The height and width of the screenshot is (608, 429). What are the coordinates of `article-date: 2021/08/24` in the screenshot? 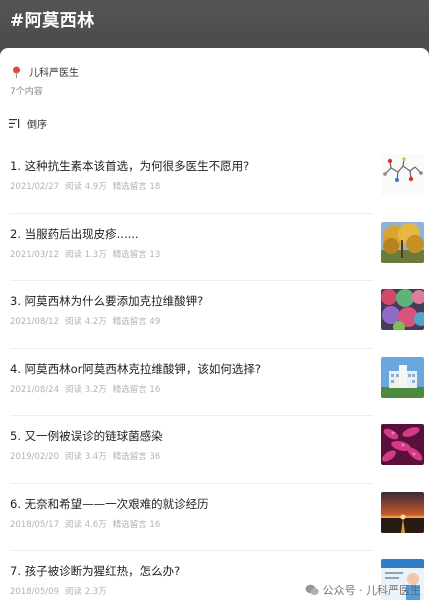 It's located at (34, 389).